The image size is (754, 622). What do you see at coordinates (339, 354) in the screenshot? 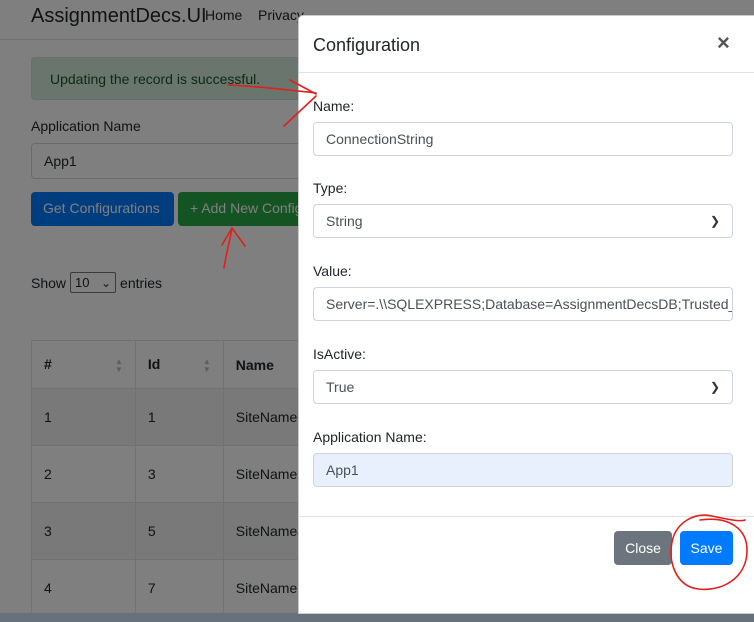
I see `isactive-label: IsActive:` at bounding box center [339, 354].